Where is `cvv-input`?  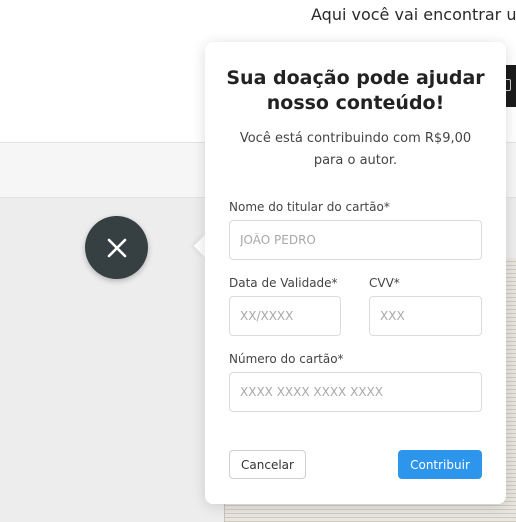 cvv-input is located at coordinates (425, 316).